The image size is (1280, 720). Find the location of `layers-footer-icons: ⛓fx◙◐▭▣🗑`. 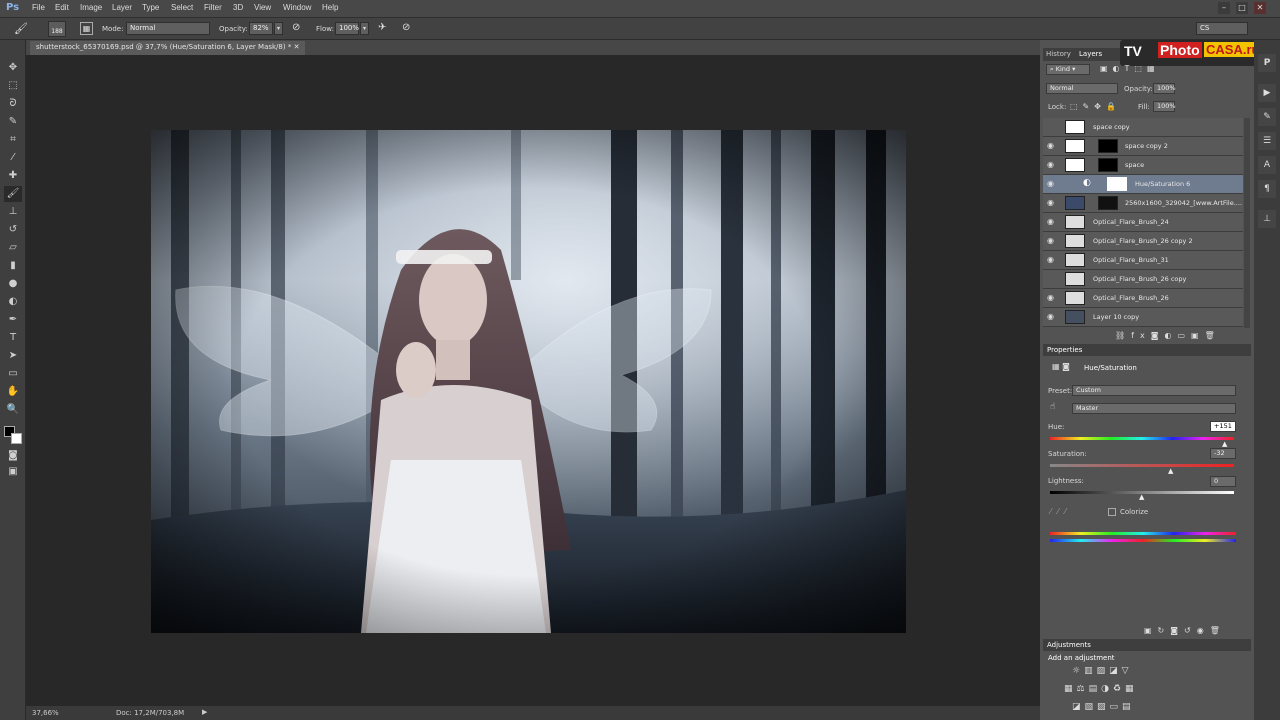

layers-footer-icons: ⛓fx◙◐▭▣🗑 is located at coordinates (1168, 335).